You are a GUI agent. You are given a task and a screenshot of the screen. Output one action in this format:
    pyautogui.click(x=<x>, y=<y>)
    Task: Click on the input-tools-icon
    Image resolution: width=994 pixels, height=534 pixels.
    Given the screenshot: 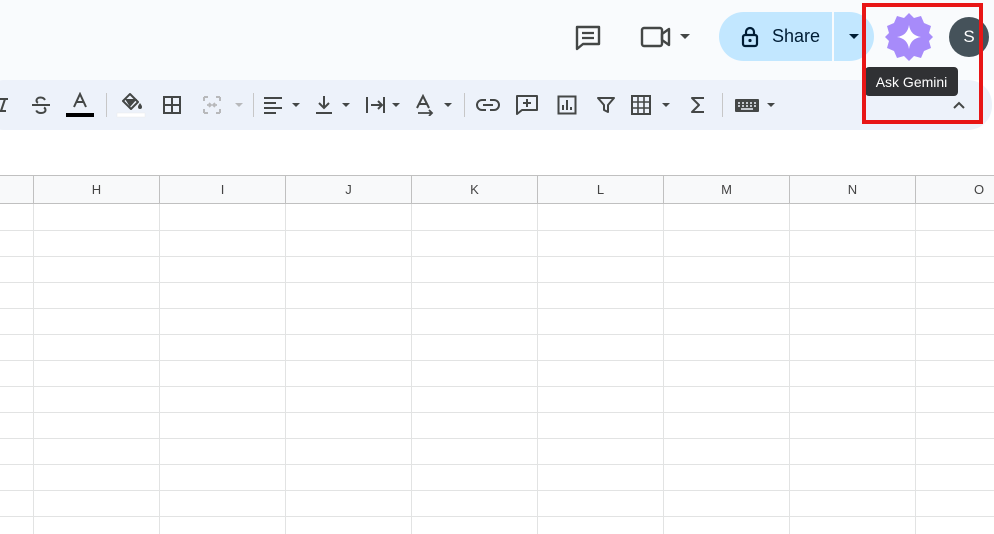 What is the action you would take?
    pyautogui.click(x=757, y=105)
    